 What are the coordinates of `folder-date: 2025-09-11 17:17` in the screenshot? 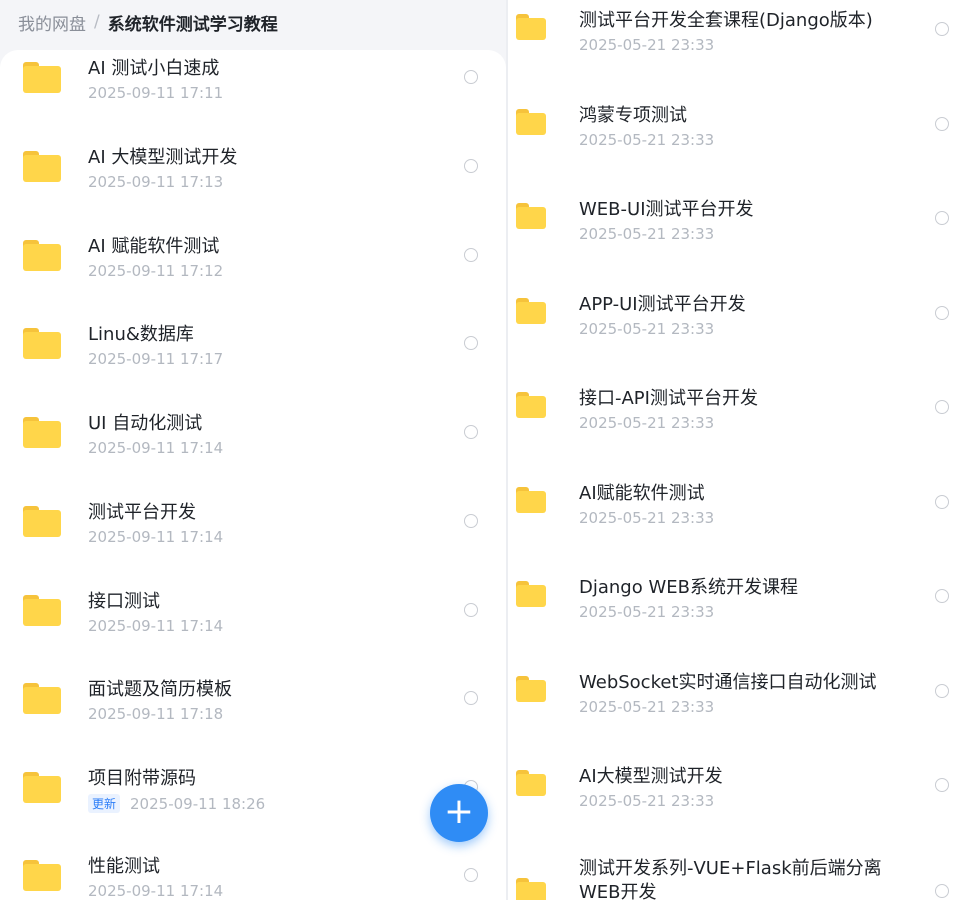 It's located at (156, 359).